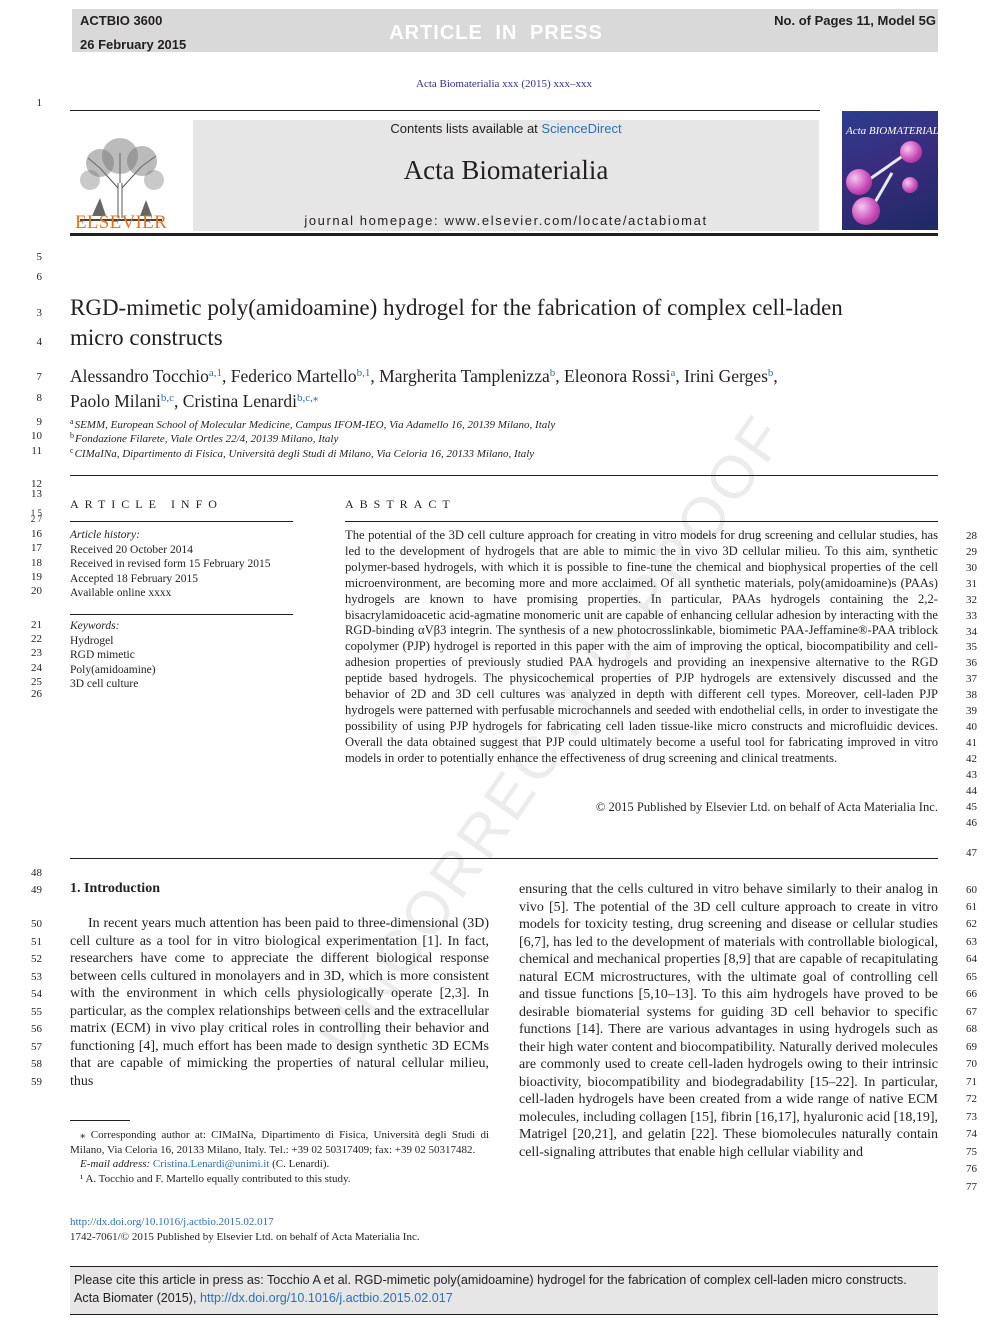  Describe the element at coordinates (137, 1298) in the screenshot. I see `citation-journal: Acta Biomater (2015),` at that location.